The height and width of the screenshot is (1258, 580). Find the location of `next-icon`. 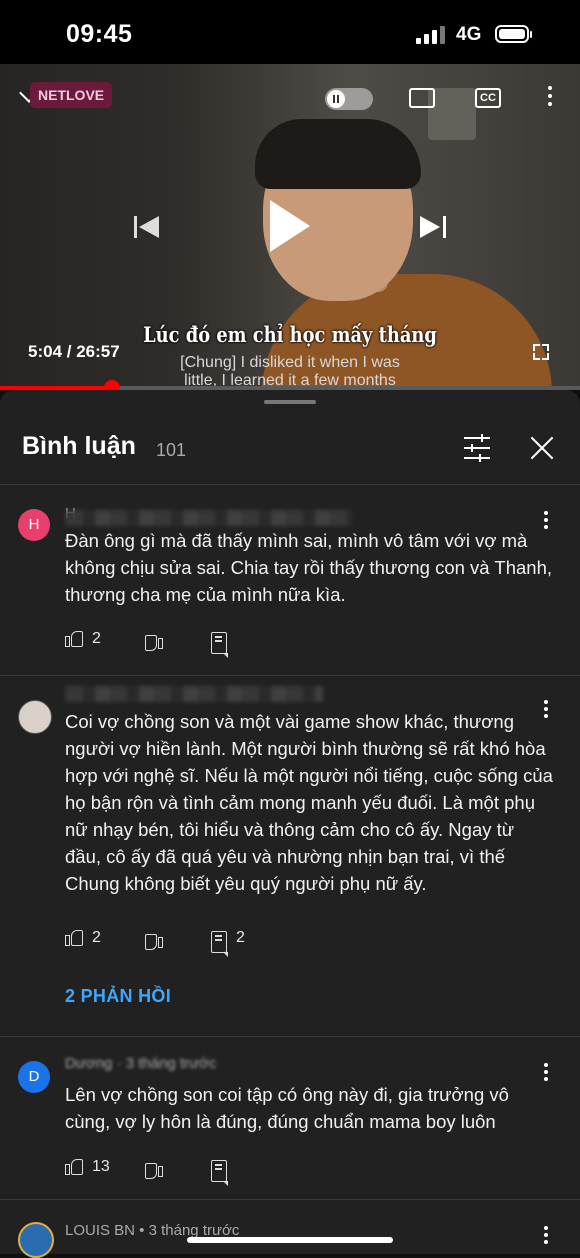

next-icon is located at coordinates (433, 227).